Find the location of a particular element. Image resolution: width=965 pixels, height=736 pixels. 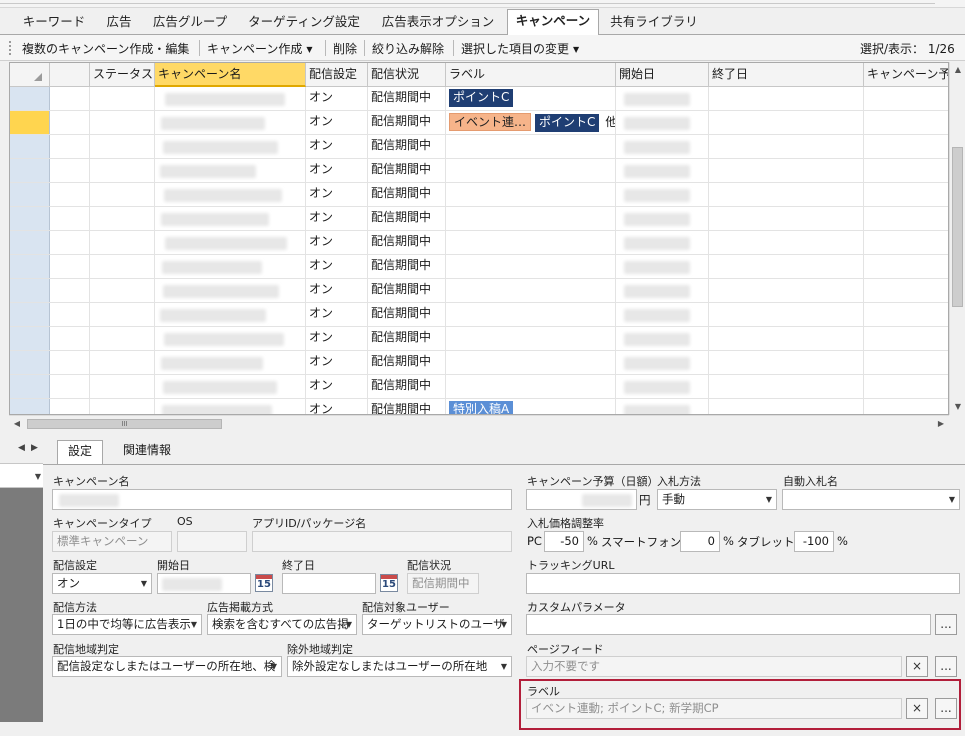

cell-label: 特別入稿A is located at coordinates (531, 406).